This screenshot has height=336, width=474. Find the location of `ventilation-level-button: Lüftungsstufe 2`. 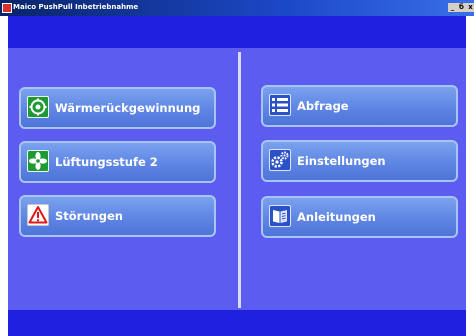

ventilation-level-button: Lüftungsstufe 2 is located at coordinates (117, 162).